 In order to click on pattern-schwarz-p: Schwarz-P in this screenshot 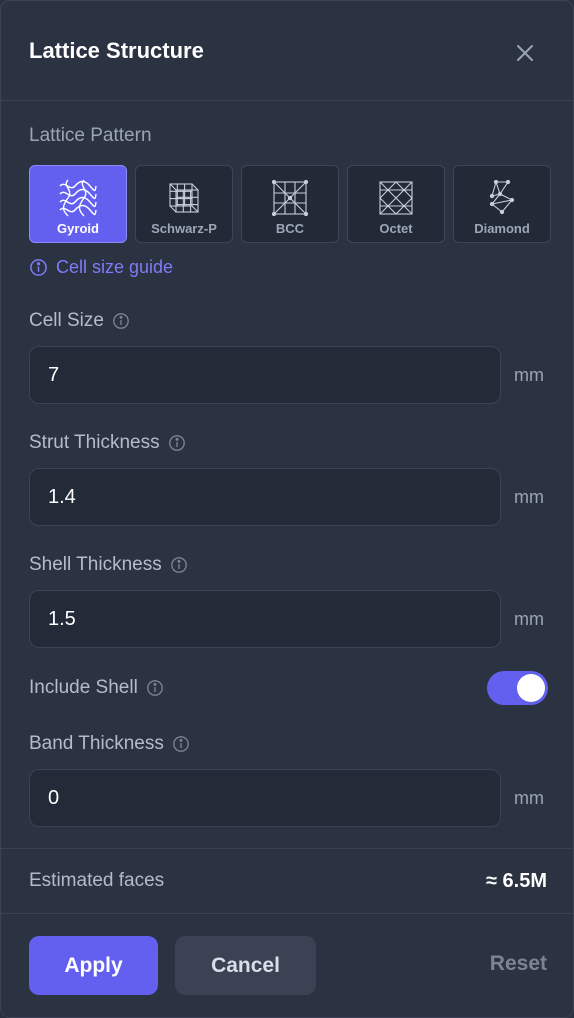, I will do `click(184, 204)`.